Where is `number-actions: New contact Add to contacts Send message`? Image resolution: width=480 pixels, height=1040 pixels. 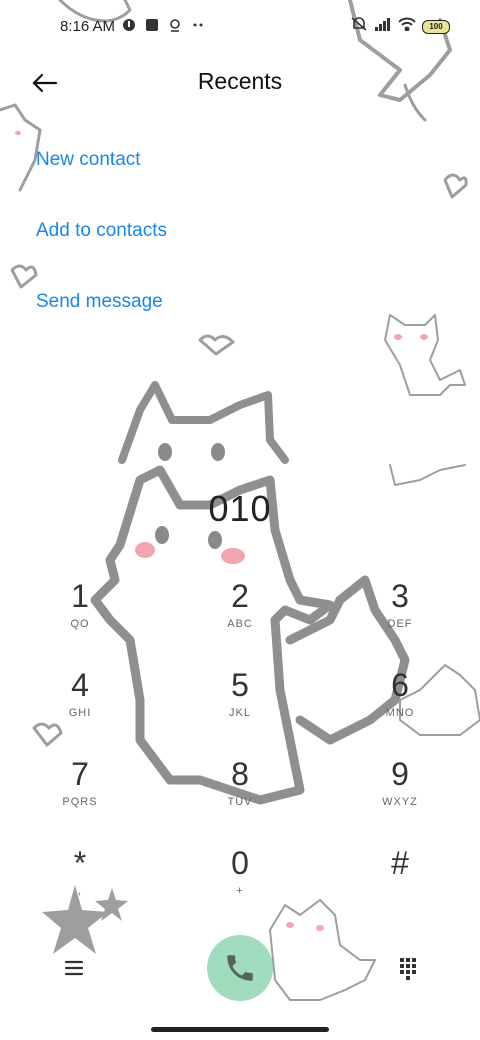
number-actions: New contact Add to contacts Send message is located at coordinates (101, 246).